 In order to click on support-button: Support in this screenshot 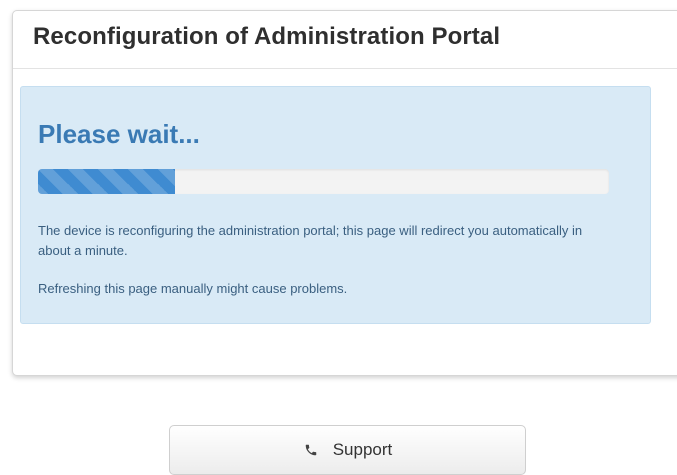, I will do `click(347, 450)`.